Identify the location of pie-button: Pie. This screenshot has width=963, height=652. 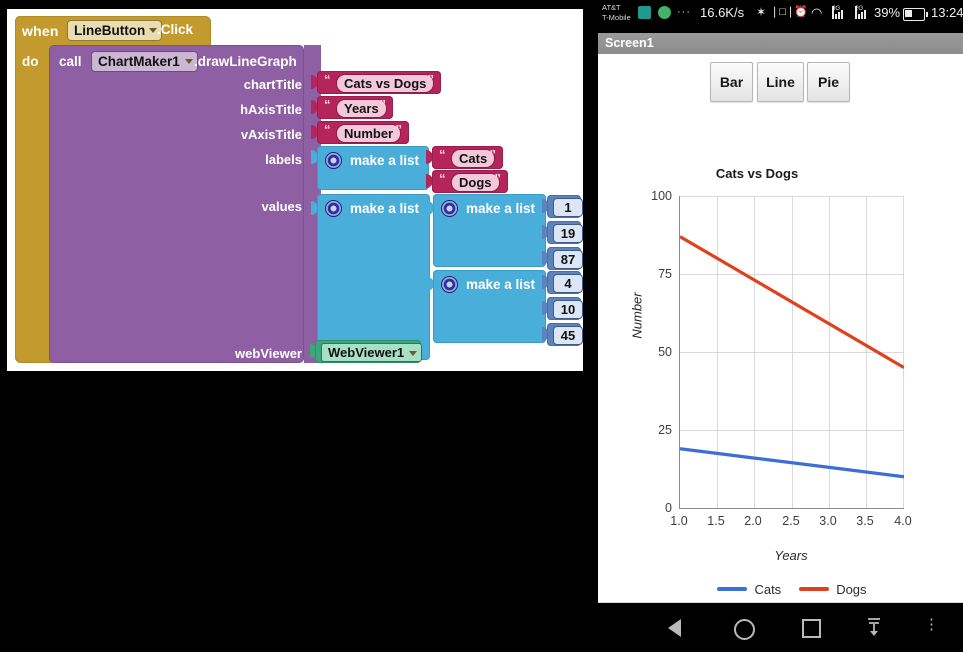
(828, 82).